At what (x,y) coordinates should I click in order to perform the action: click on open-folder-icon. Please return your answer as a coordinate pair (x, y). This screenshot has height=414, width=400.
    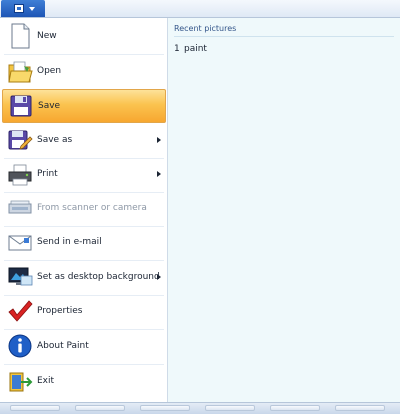
    Looking at the image, I should click on (20, 72).